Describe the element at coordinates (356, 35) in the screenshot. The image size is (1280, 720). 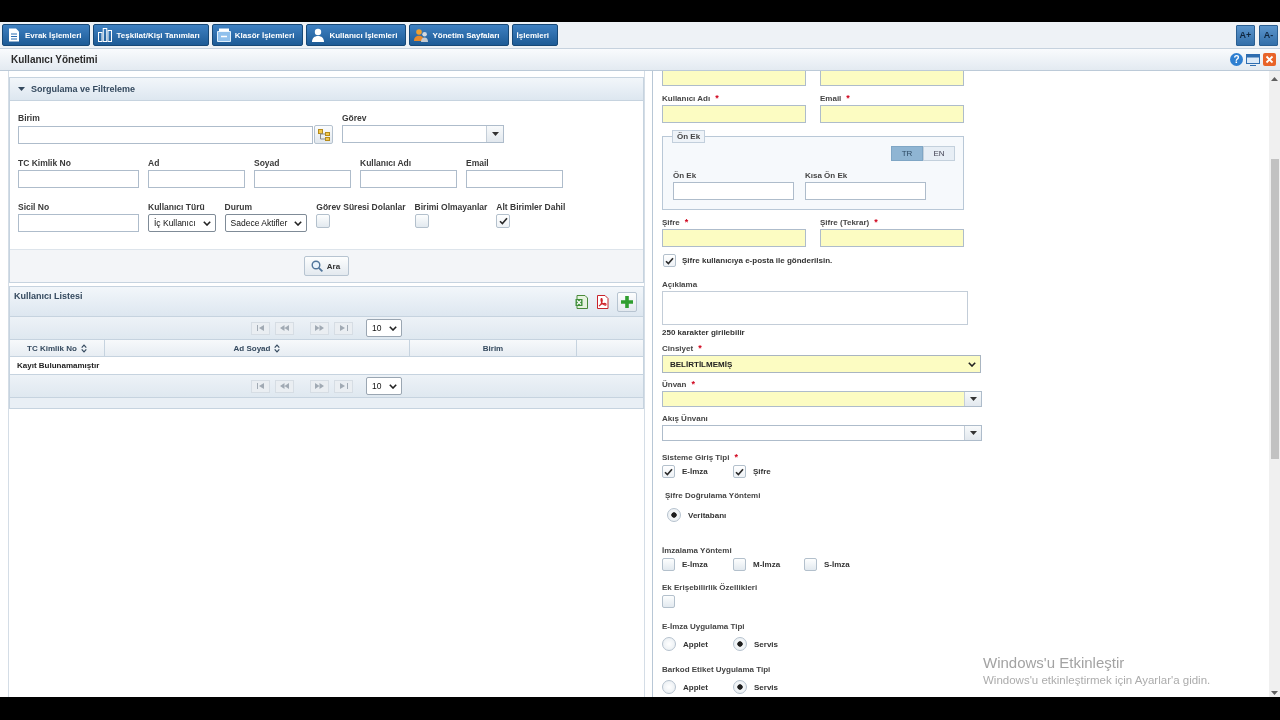
I see `menu-item: Kullanıcı İşlemleri` at that location.